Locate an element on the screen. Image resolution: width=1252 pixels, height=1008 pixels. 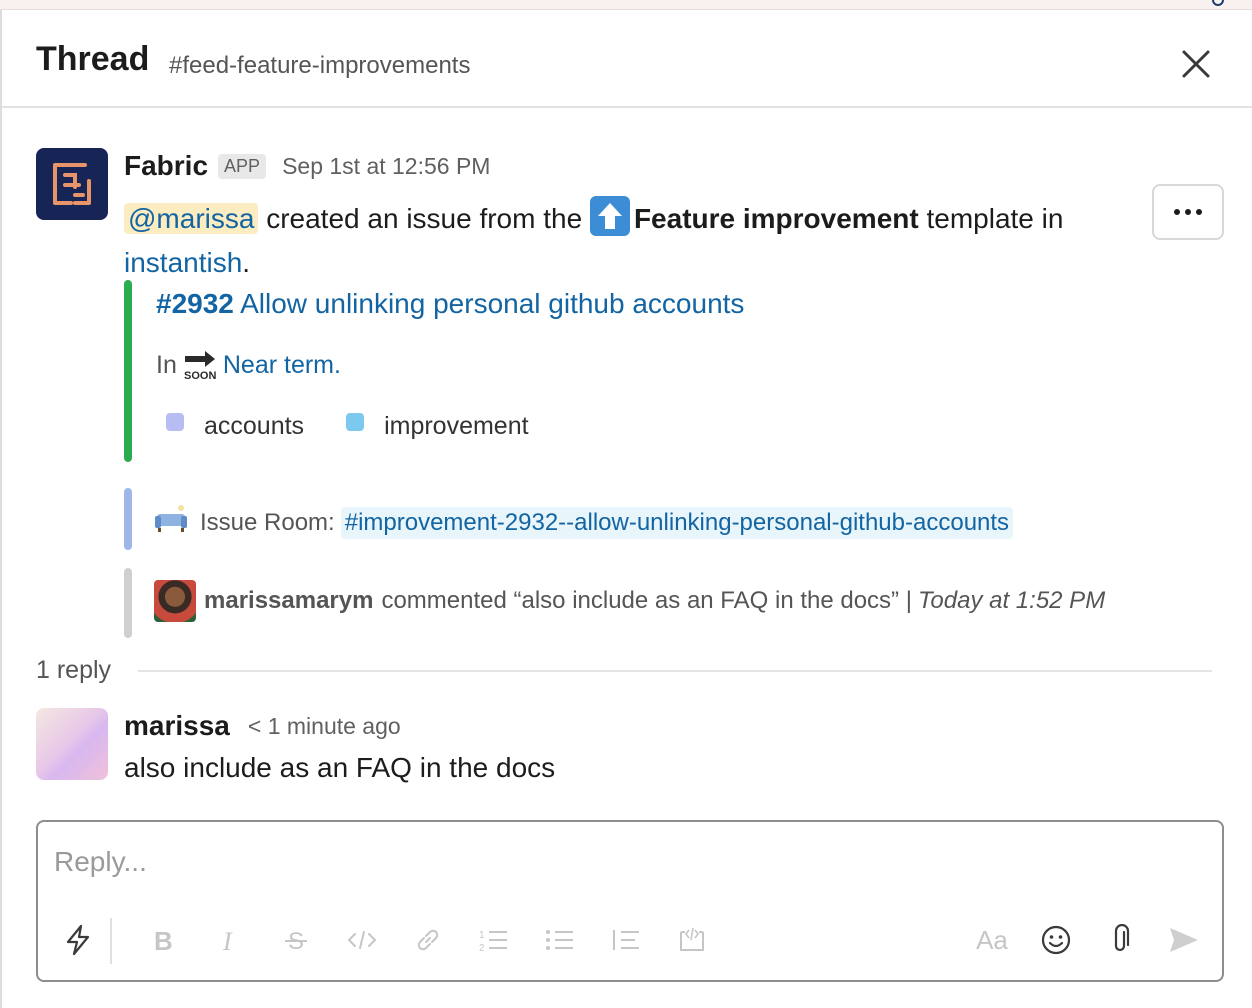
ordered-list-icon: 12 is located at coordinates (494, 940).